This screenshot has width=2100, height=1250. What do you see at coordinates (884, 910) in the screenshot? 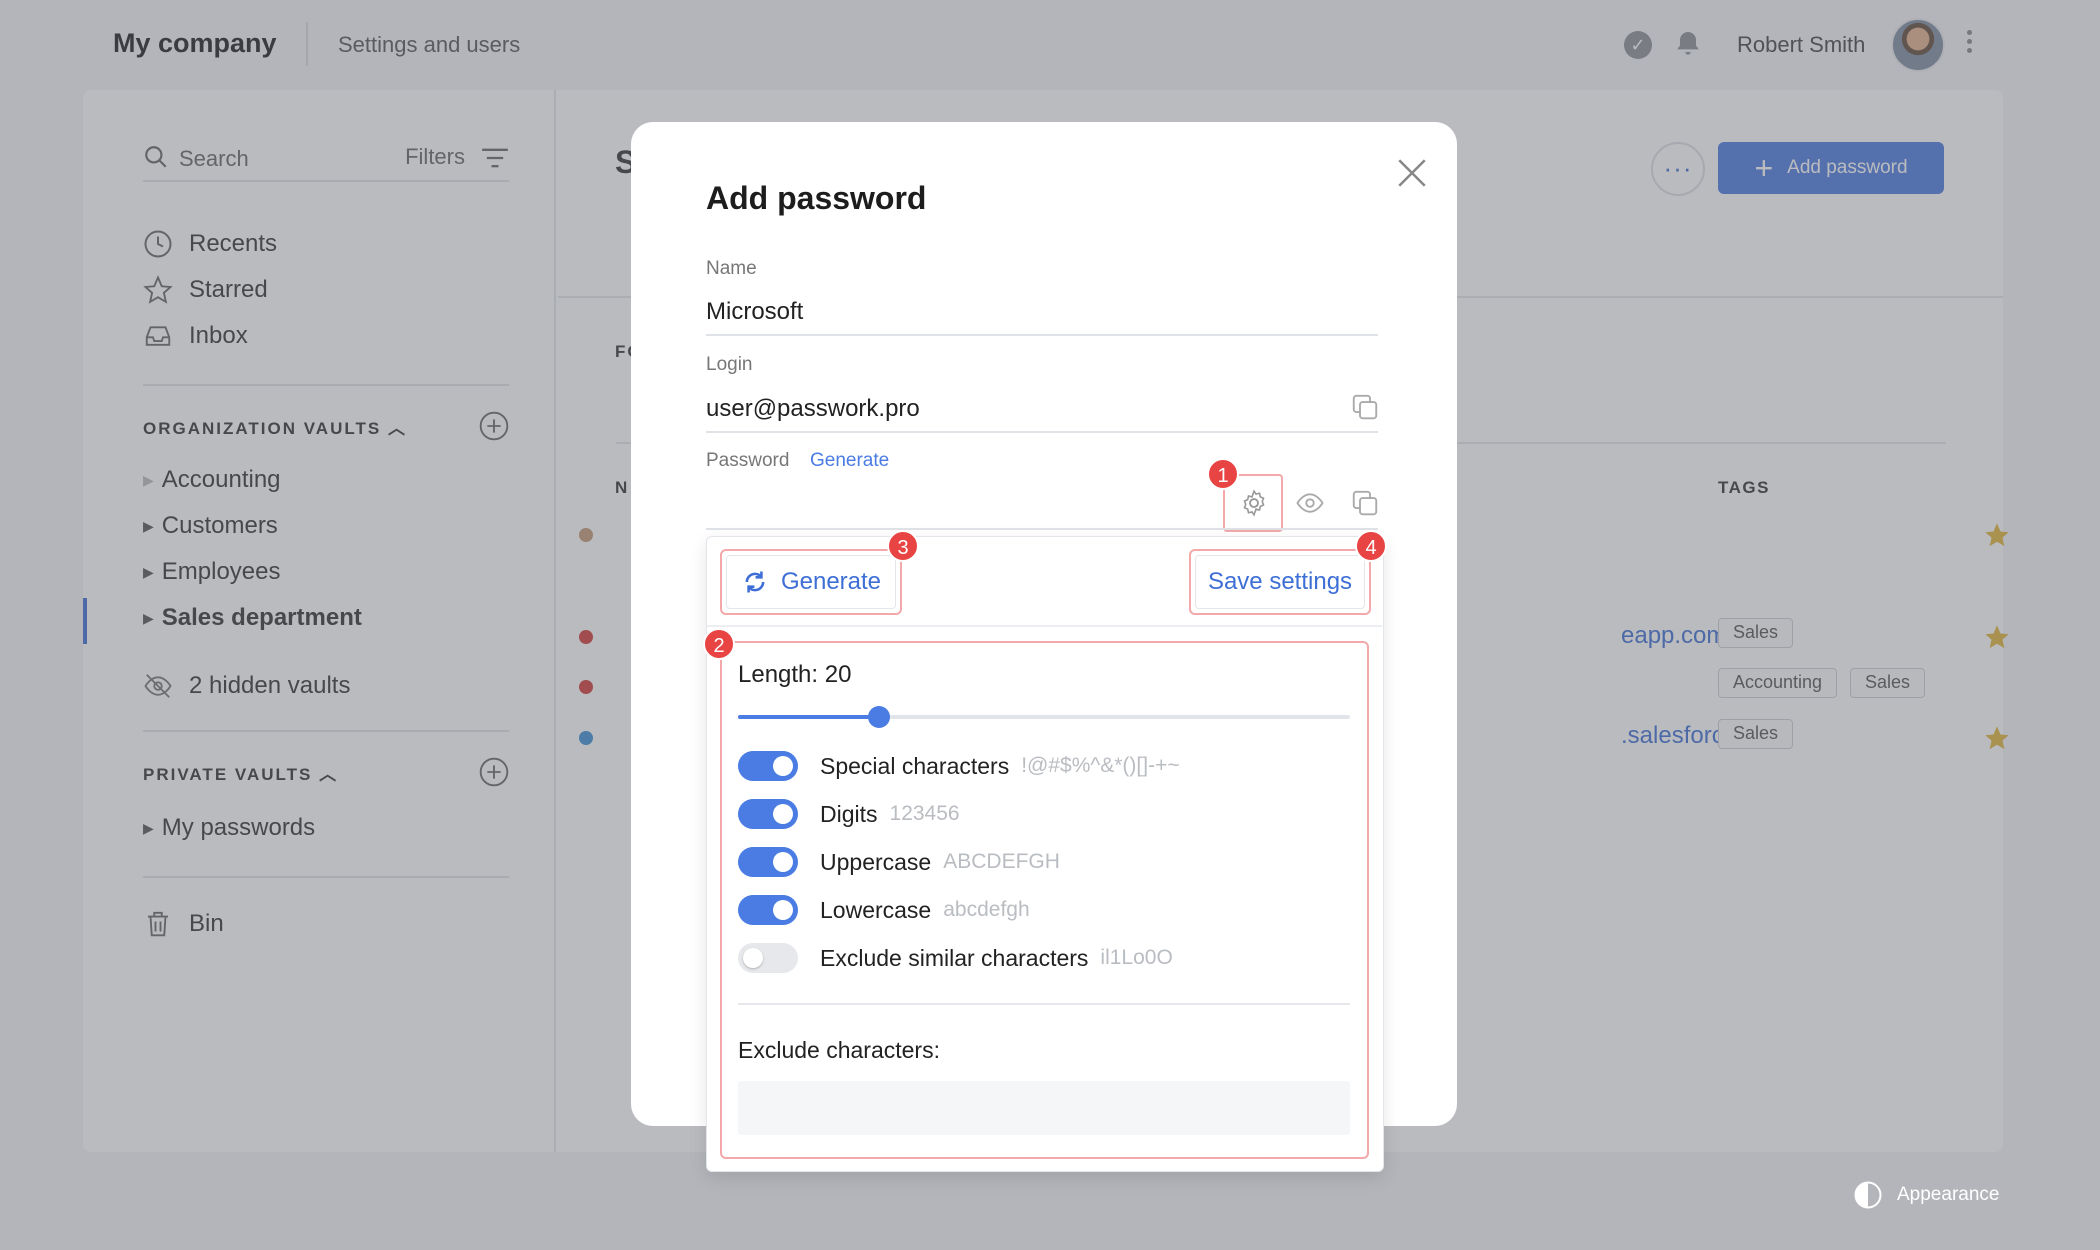
I see `option-lowercase: Lowercase abcdefgh` at bounding box center [884, 910].